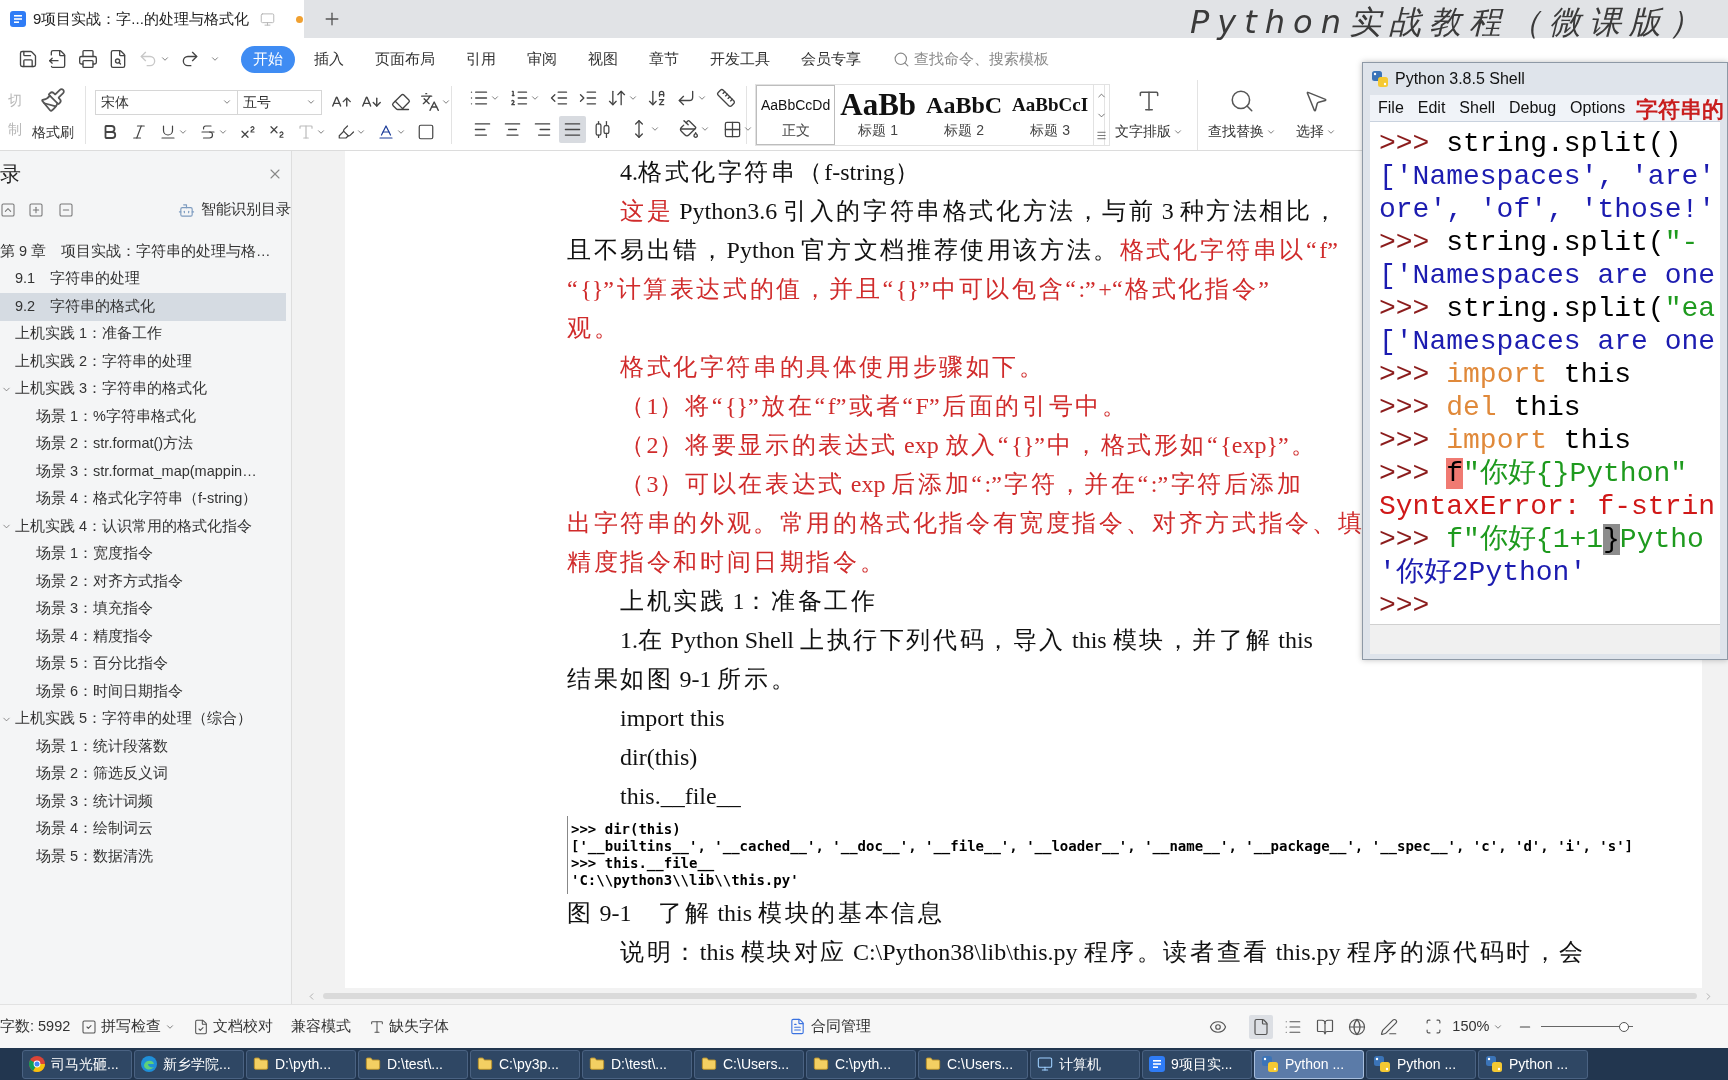 This screenshot has width=1728, height=1080. What do you see at coordinates (143, 609) in the screenshot?
I see `toc-item: 场景 3：填充指令` at bounding box center [143, 609].